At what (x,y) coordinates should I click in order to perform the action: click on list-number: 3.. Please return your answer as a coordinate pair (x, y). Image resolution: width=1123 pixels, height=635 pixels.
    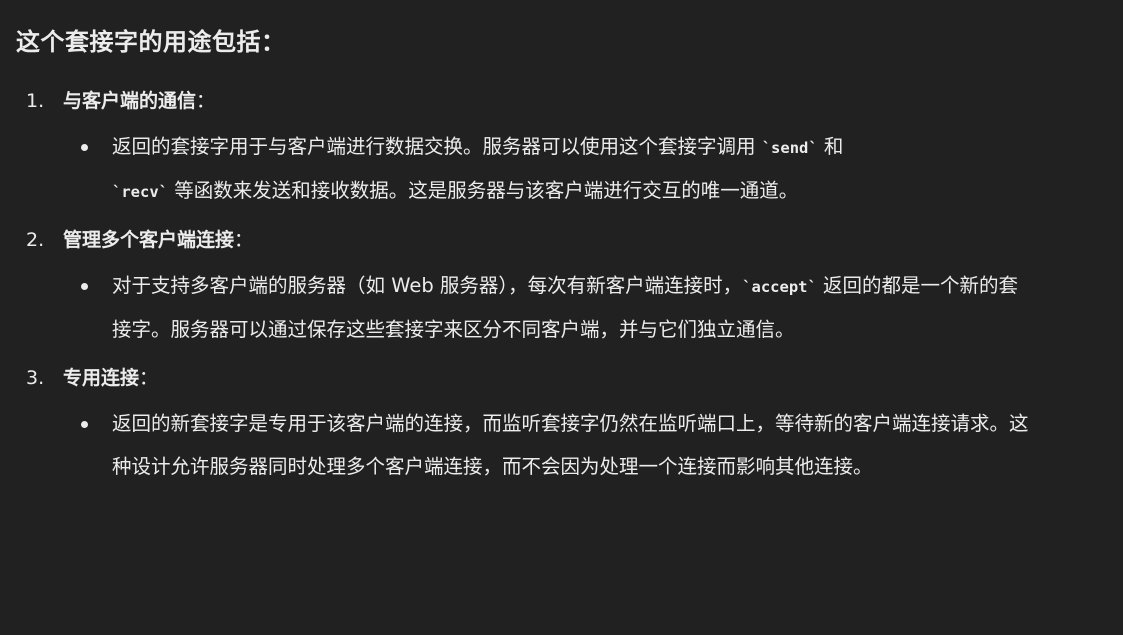
    Looking at the image, I should click on (35, 378).